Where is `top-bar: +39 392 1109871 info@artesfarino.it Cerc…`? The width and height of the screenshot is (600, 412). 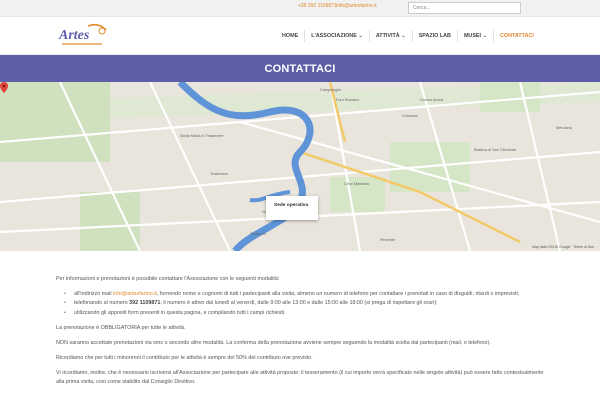
top-bar: +39 392 1109871 info@artesfarino.it Cerc… is located at coordinates (300, 8).